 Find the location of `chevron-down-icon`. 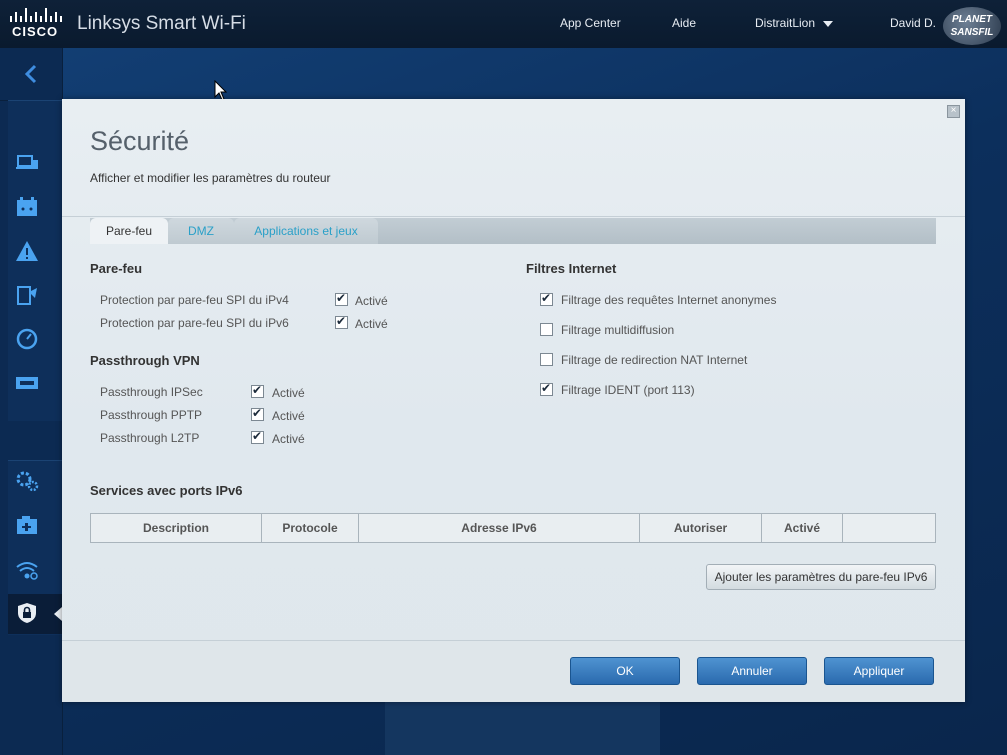

chevron-down-icon is located at coordinates (828, 23).